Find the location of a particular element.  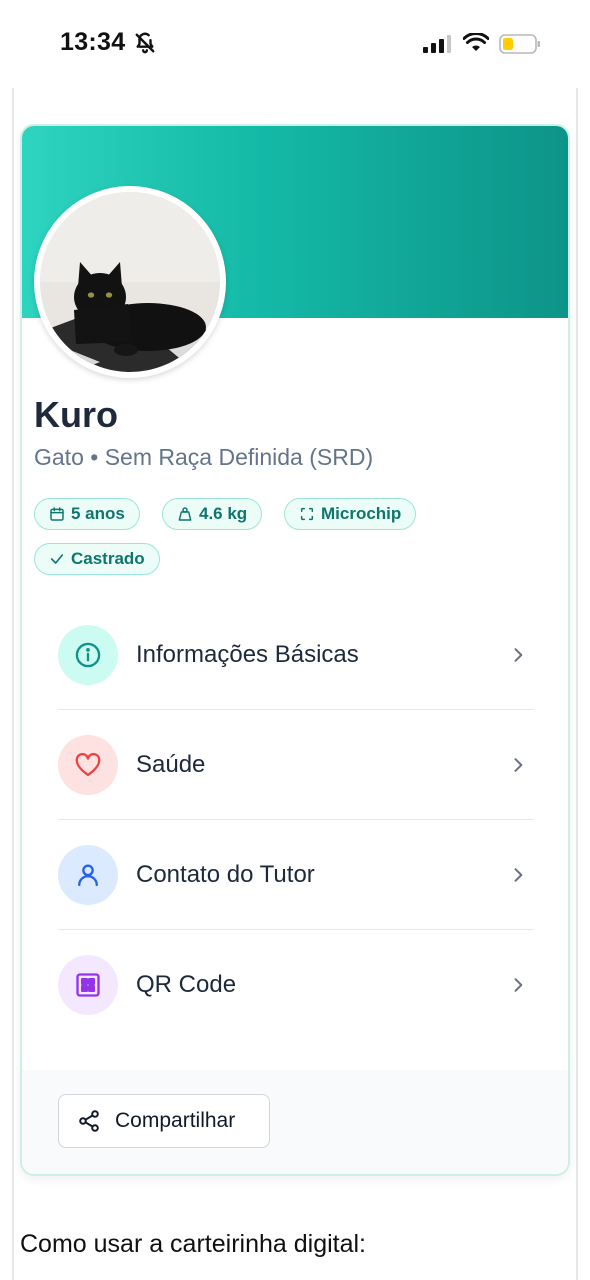

calendar-icon is located at coordinates (57, 514).